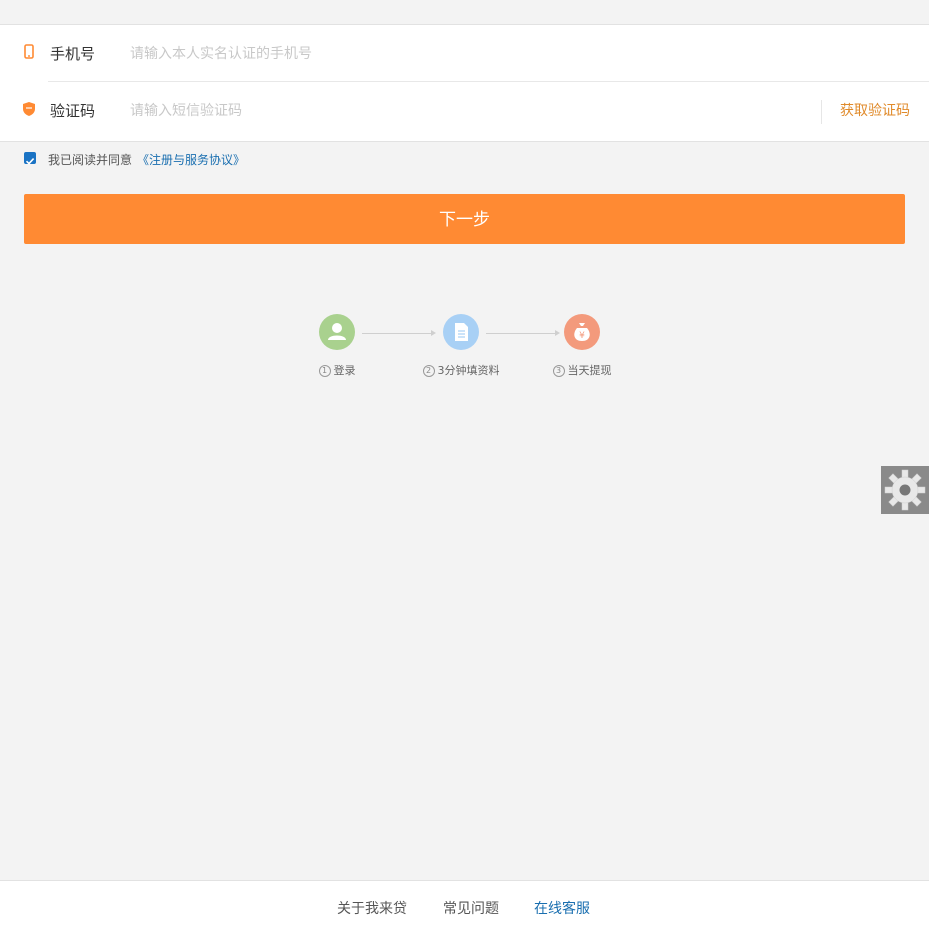 The height and width of the screenshot is (931, 929). I want to click on agreement-link: 《注册与服务协议》, so click(191, 159).